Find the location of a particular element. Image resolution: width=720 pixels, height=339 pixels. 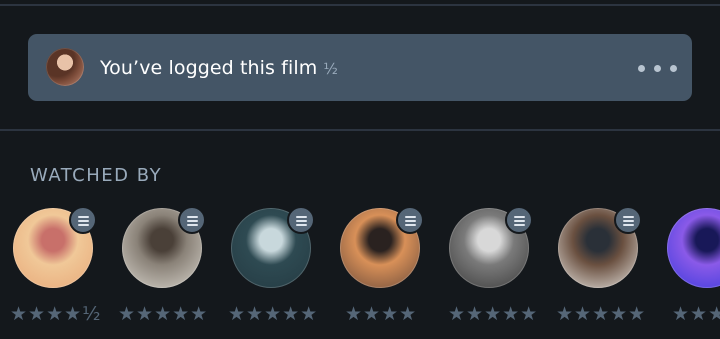

watcher-views-of-cinema-logo: ★★★★★ is located at coordinates (279, 267).